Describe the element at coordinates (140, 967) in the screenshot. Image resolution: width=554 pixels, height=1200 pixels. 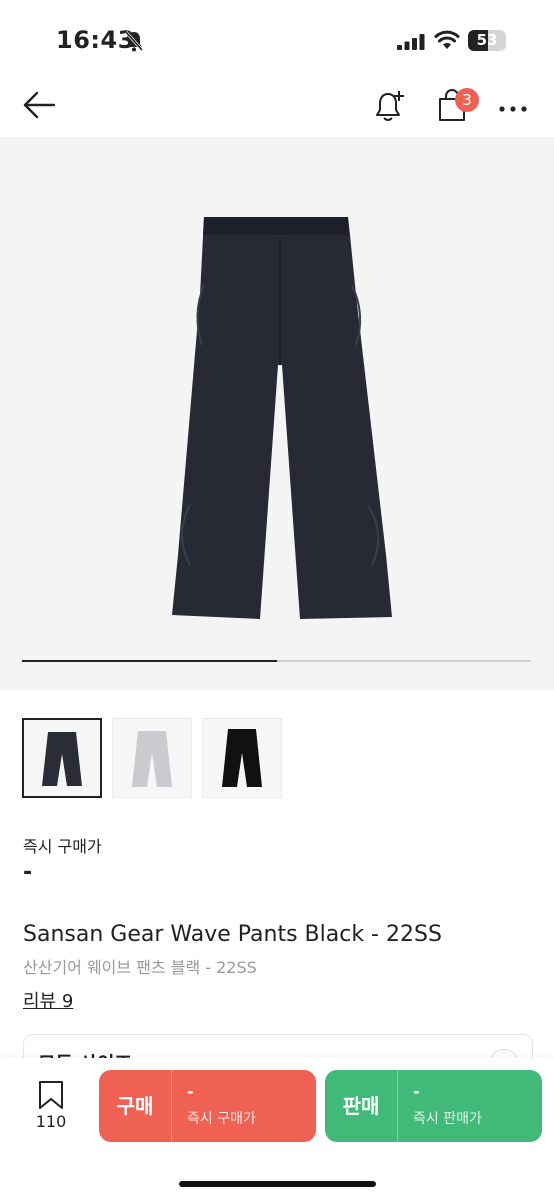
I see `product-title-korean: 산산기어 웨이브 팬츠 블랙 - 22SS` at that location.